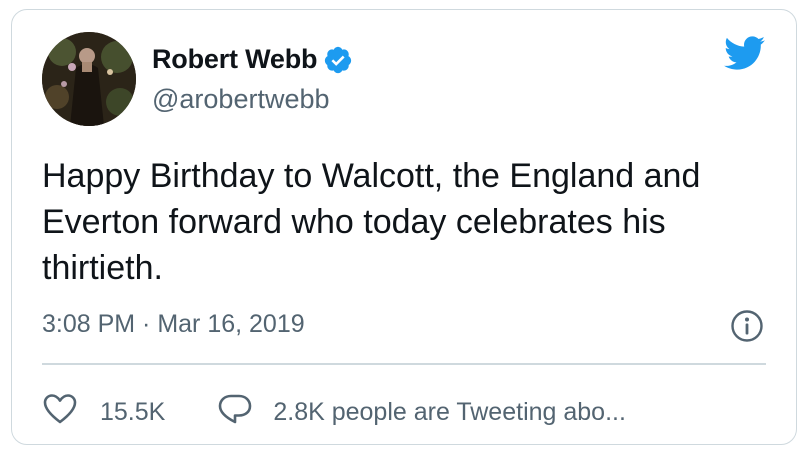 Image resolution: width=810 pixels, height=458 pixels. Describe the element at coordinates (173, 324) in the screenshot. I see `tweet-timestamp: 3:08 PM · Mar 16, 2019` at that location.